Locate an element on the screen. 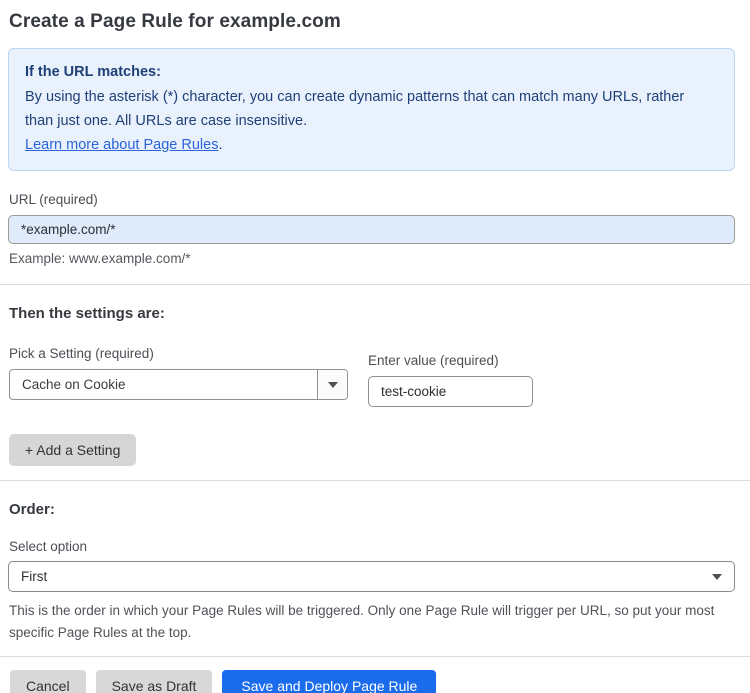  url-field-label: URL (required) is located at coordinates (53, 199).